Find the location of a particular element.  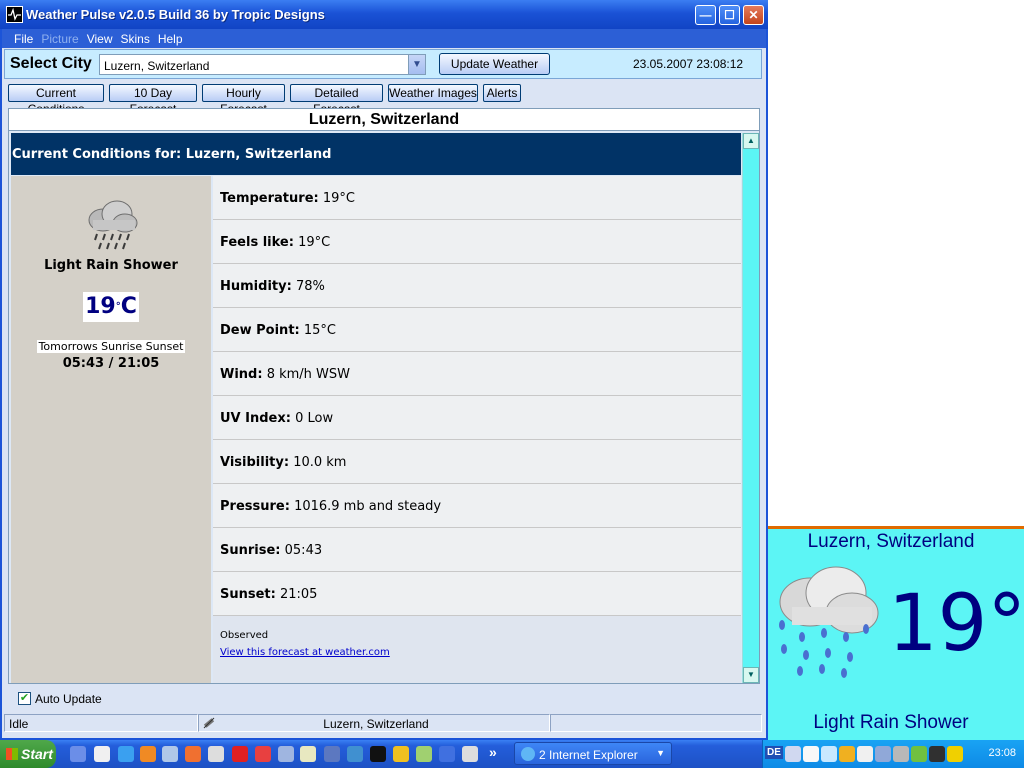

system-tray: DE 23:08 is located at coordinates (893, 754).